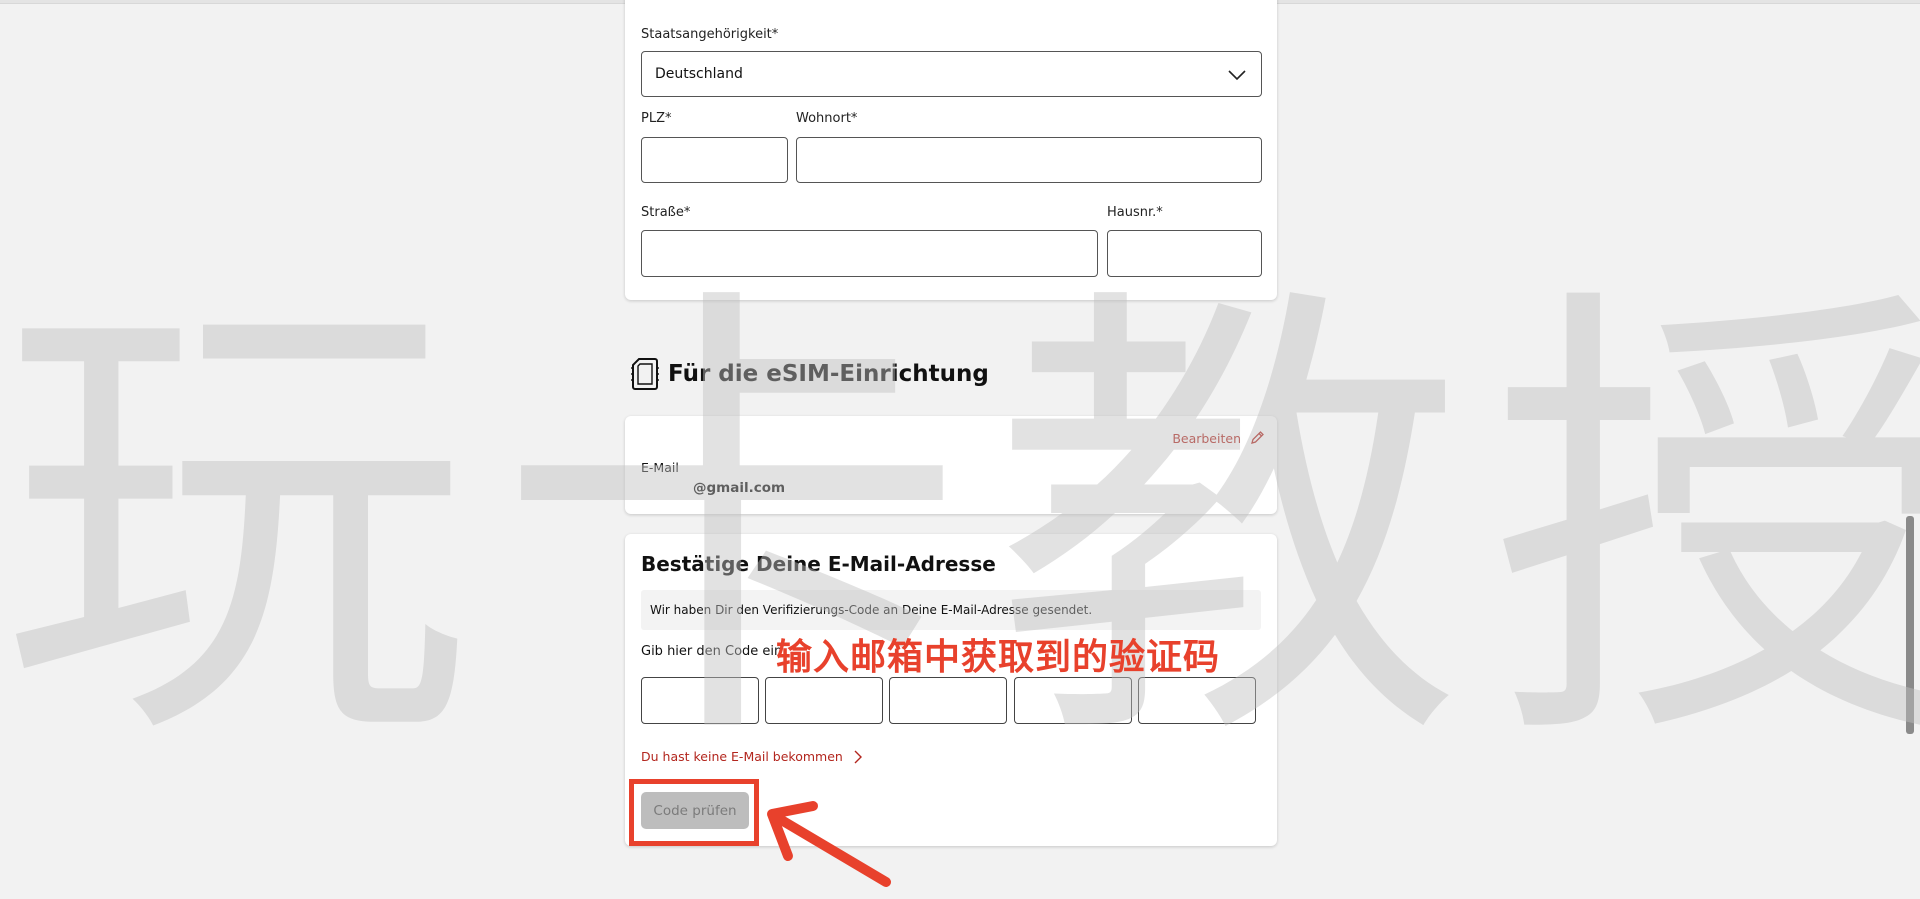  I want to click on chevron-down-icon, so click(1237, 75).